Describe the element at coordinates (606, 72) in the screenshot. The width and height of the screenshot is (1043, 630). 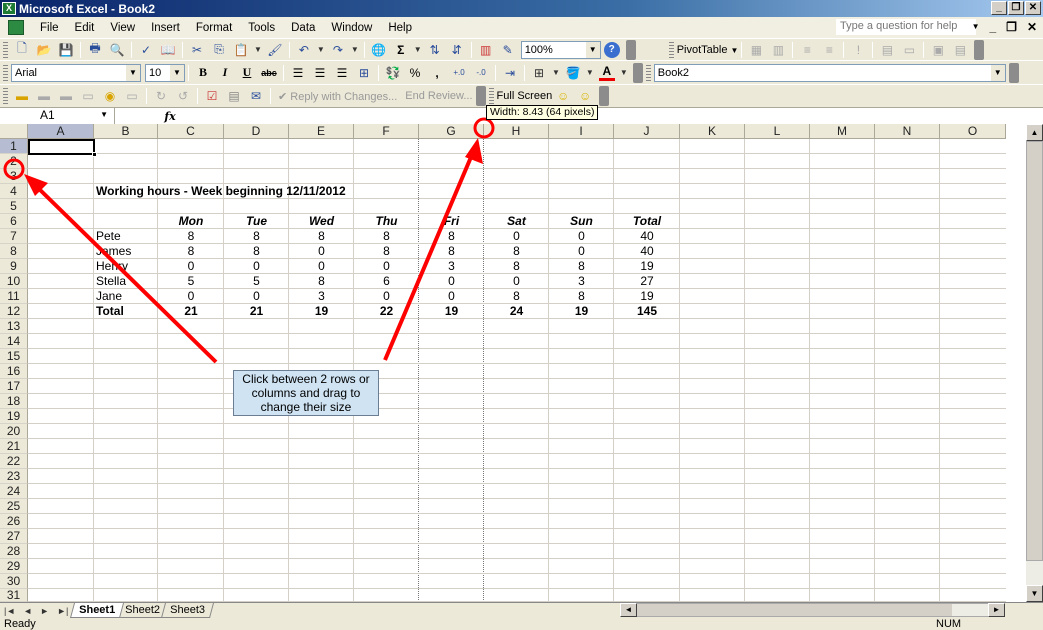
I see `font-color-icon: A` at that location.